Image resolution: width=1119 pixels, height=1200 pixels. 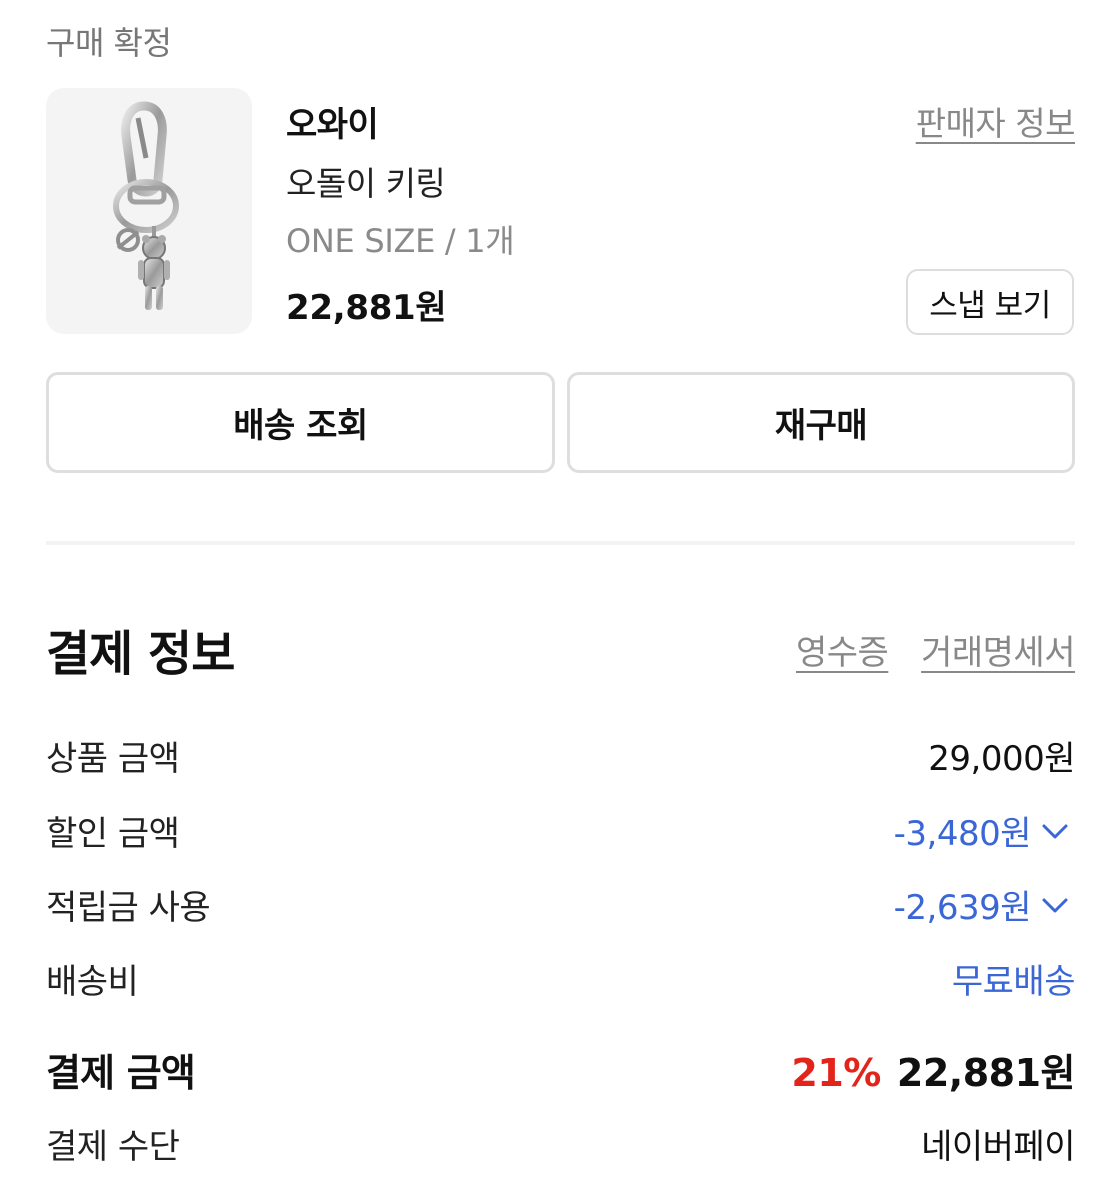 I want to click on keyring-illustration, so click(x=146, y=205).